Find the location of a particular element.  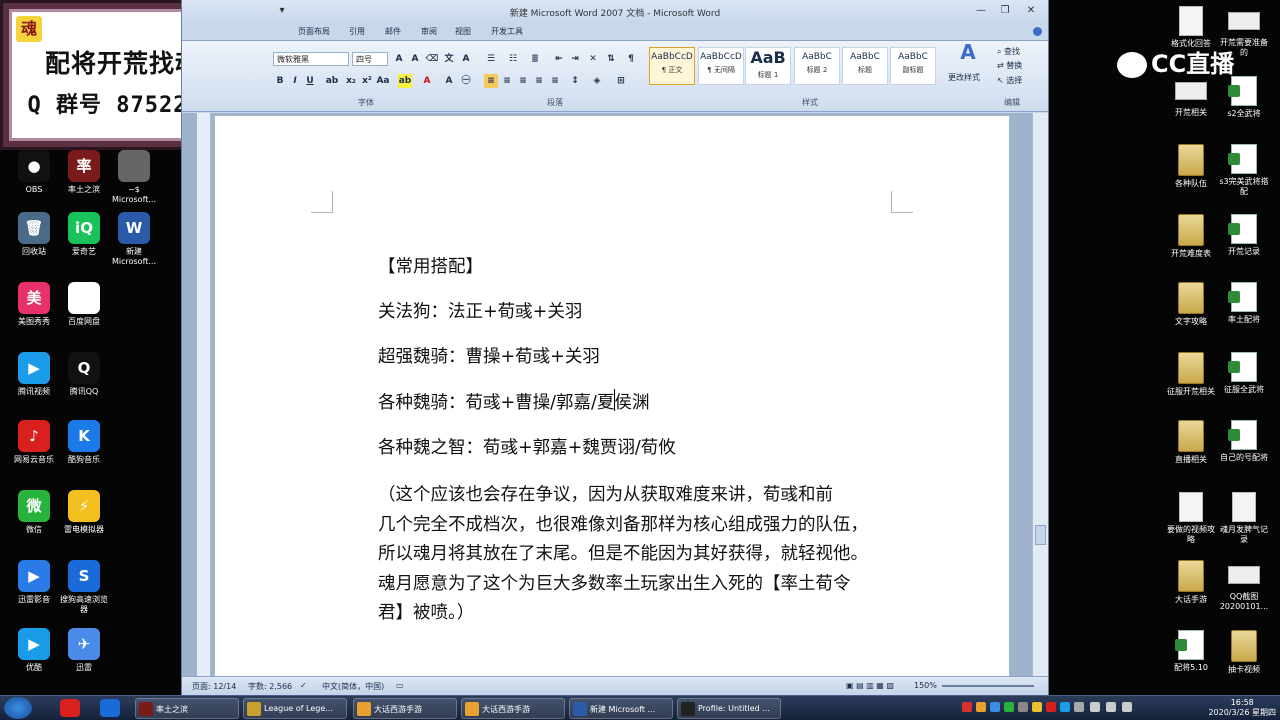

tray-clock: 16:58 2020/3/26 星期四 is located at coordinates (1242, 708).